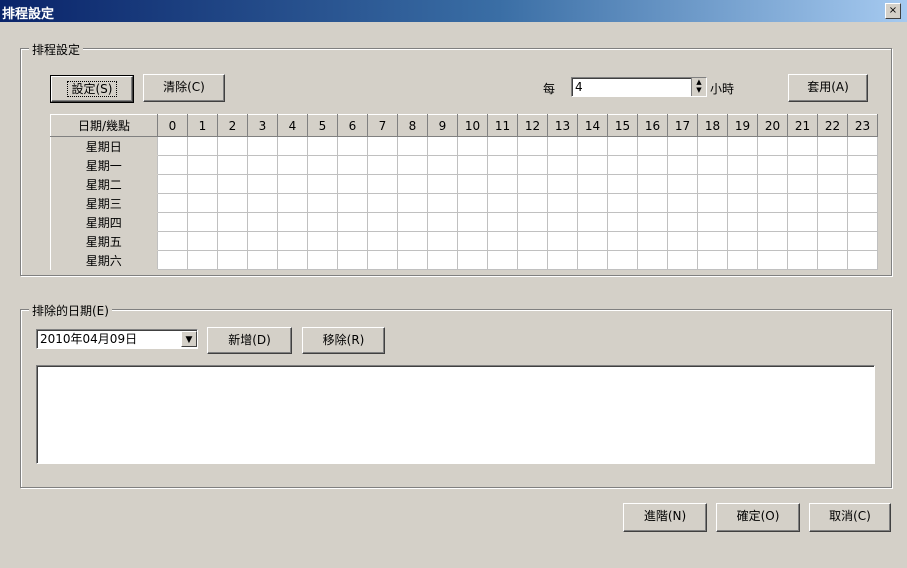 This screenshot has width=907, height=568. What do you see at coordinates (862, 125) in the screenshot?
I see `hour-header: 23` at bounding box center [862, 125].